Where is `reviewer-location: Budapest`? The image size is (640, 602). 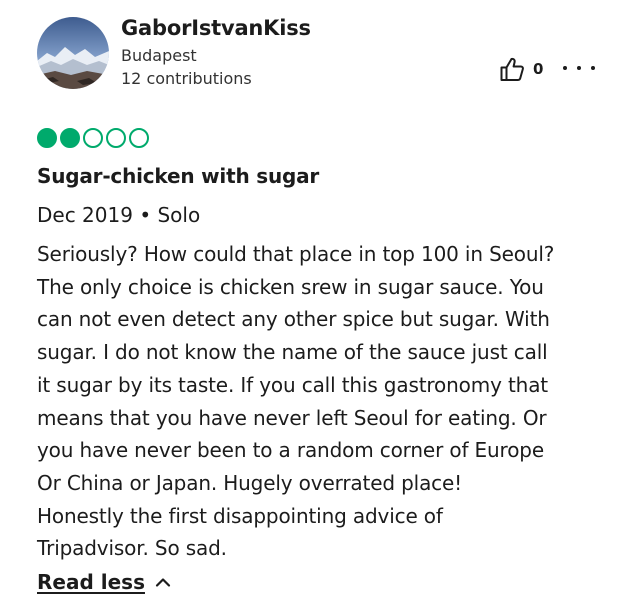
reviewer-location: Budapest is located at coordinates (159, 55).